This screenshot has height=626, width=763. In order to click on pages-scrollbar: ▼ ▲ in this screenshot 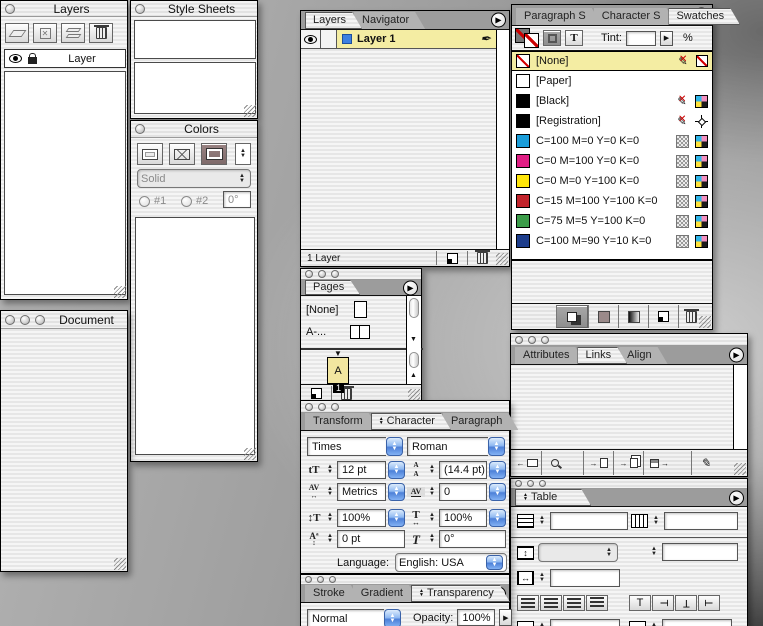, I will do `click(413, 341)`.